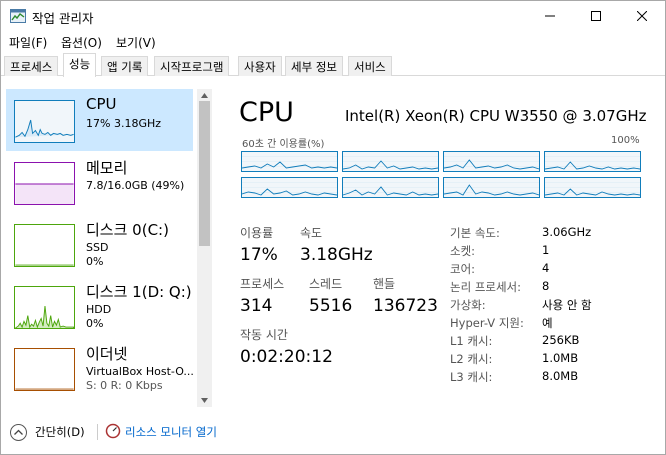  Describe the element at coordinates (107, 168) in the screenshot. I see `resource-name: 메모리` at that location.